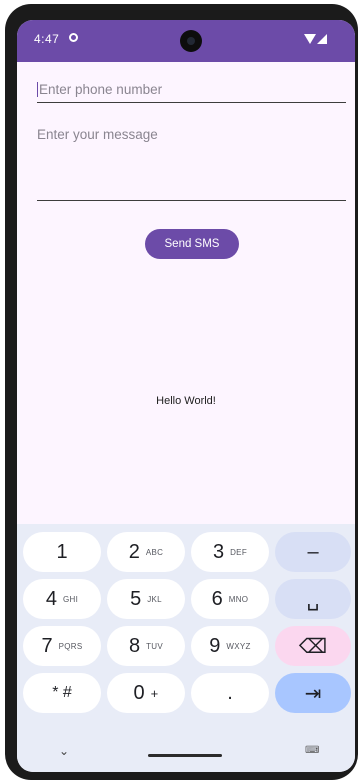 The image size is (363, 784). I want to click on key-7: 7 PQRS, so click(62, 646).